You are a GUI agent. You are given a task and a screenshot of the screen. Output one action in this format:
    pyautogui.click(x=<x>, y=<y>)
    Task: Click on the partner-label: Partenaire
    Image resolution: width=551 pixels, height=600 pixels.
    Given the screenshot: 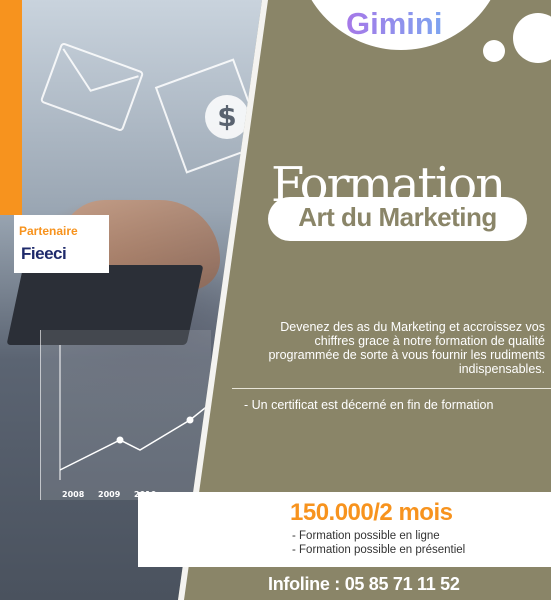 What is the action you would take?
    pyautogui.click(x=48, y=231)
    